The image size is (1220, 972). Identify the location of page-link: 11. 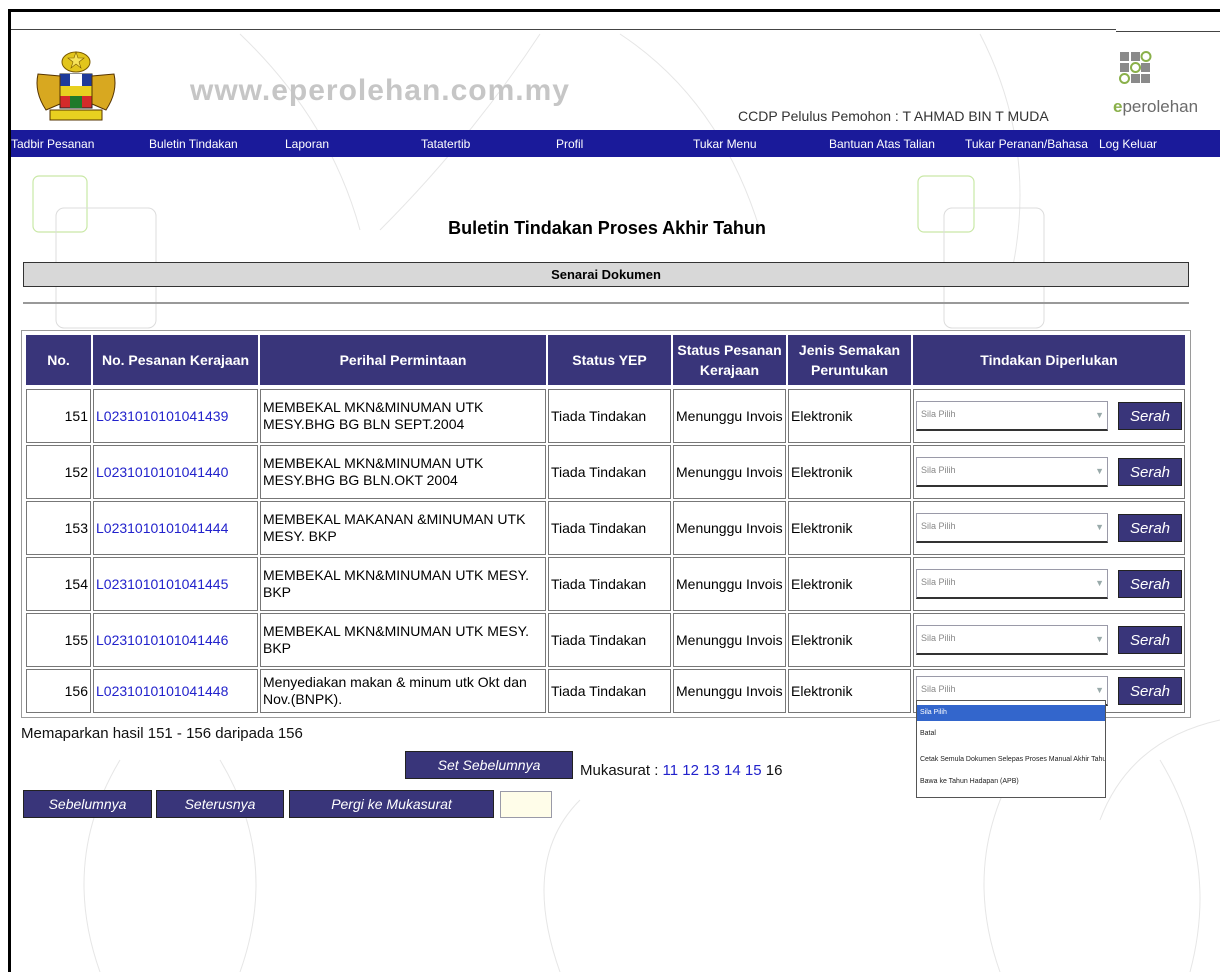
(671, 770).